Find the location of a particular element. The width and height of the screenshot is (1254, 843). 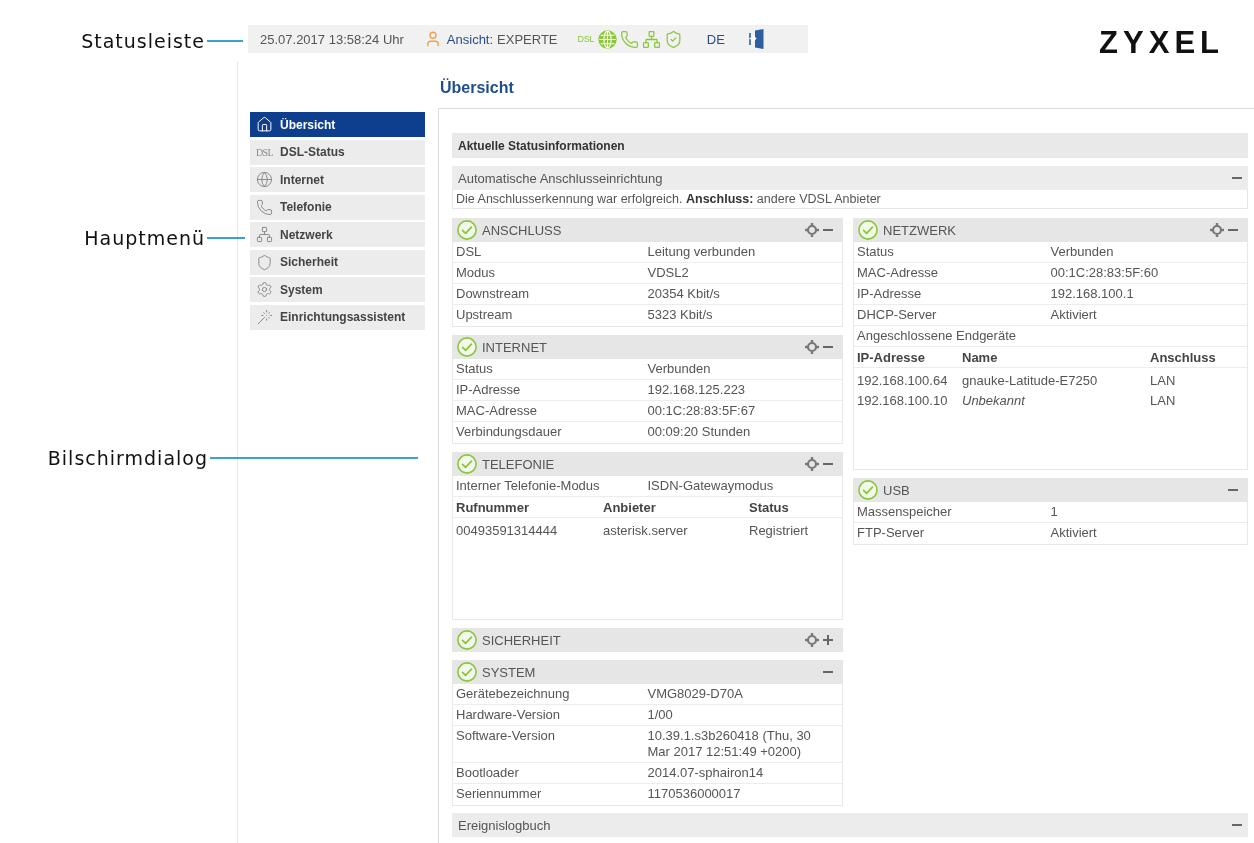

language-button: DE is located at coordinates (715, 39).